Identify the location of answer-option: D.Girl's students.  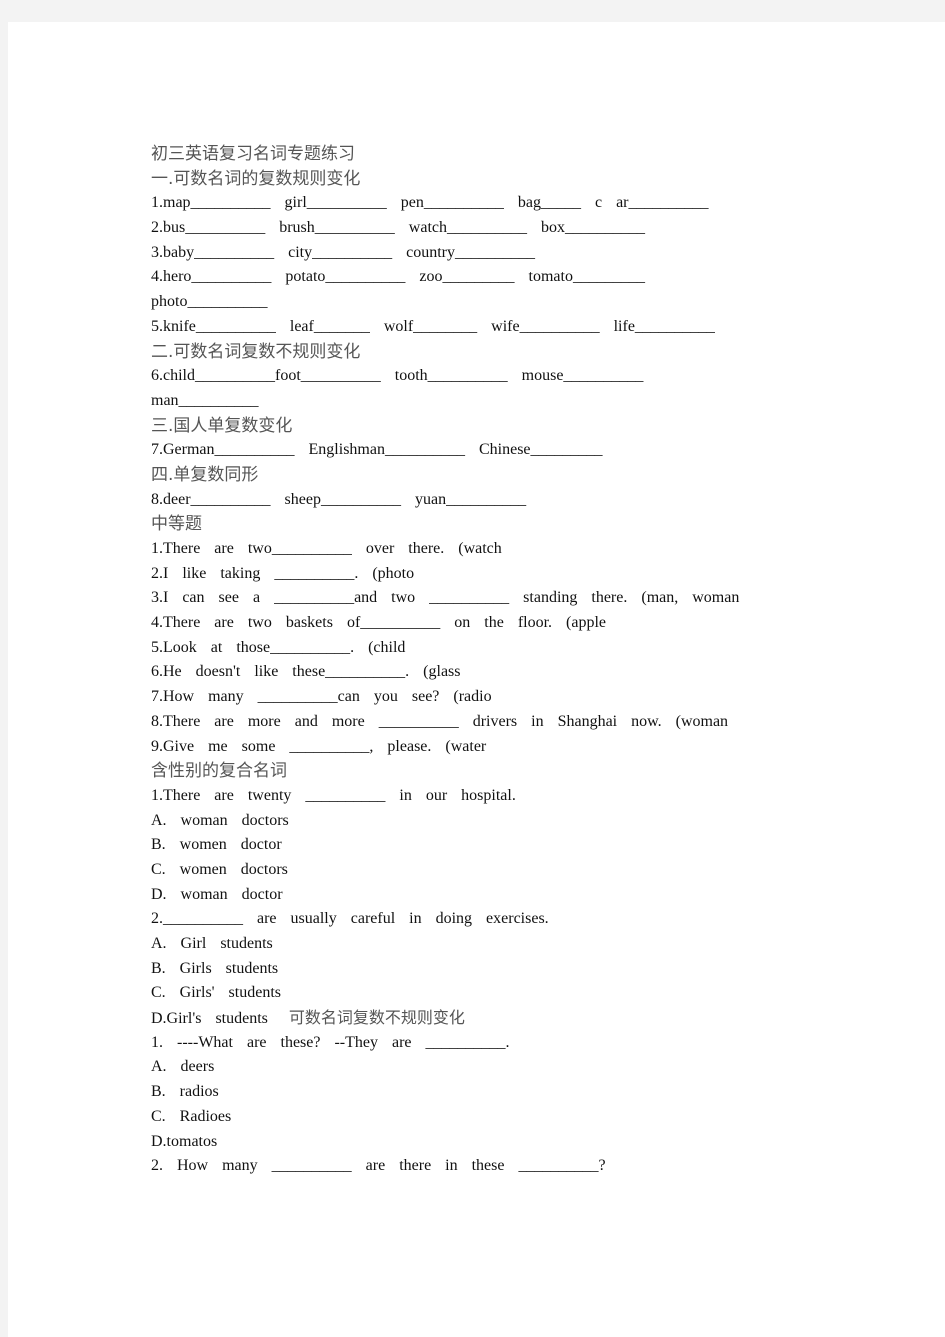
(209, 1019).